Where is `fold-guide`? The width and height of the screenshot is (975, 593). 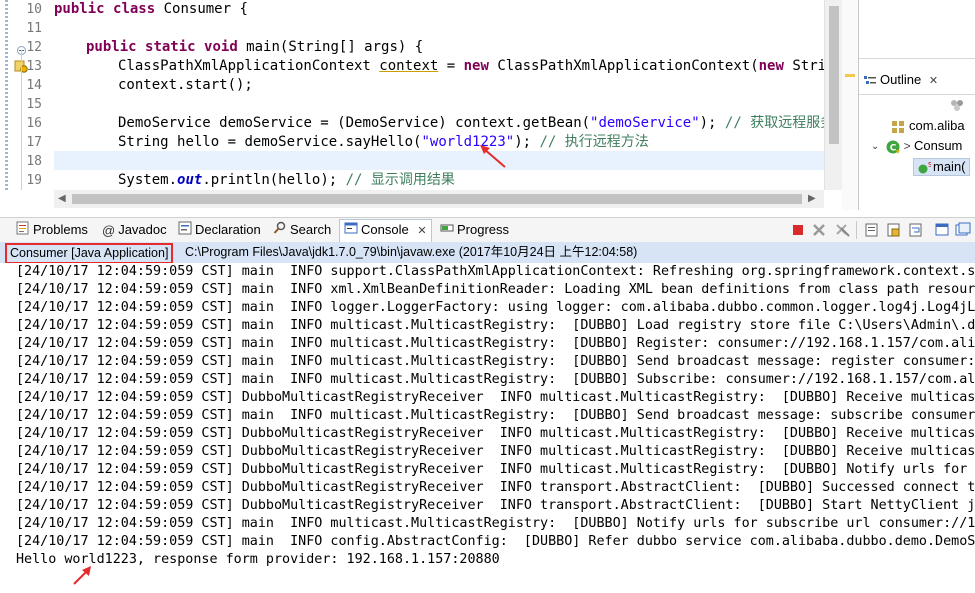 fold-guide is located at coordinates (21, 120).